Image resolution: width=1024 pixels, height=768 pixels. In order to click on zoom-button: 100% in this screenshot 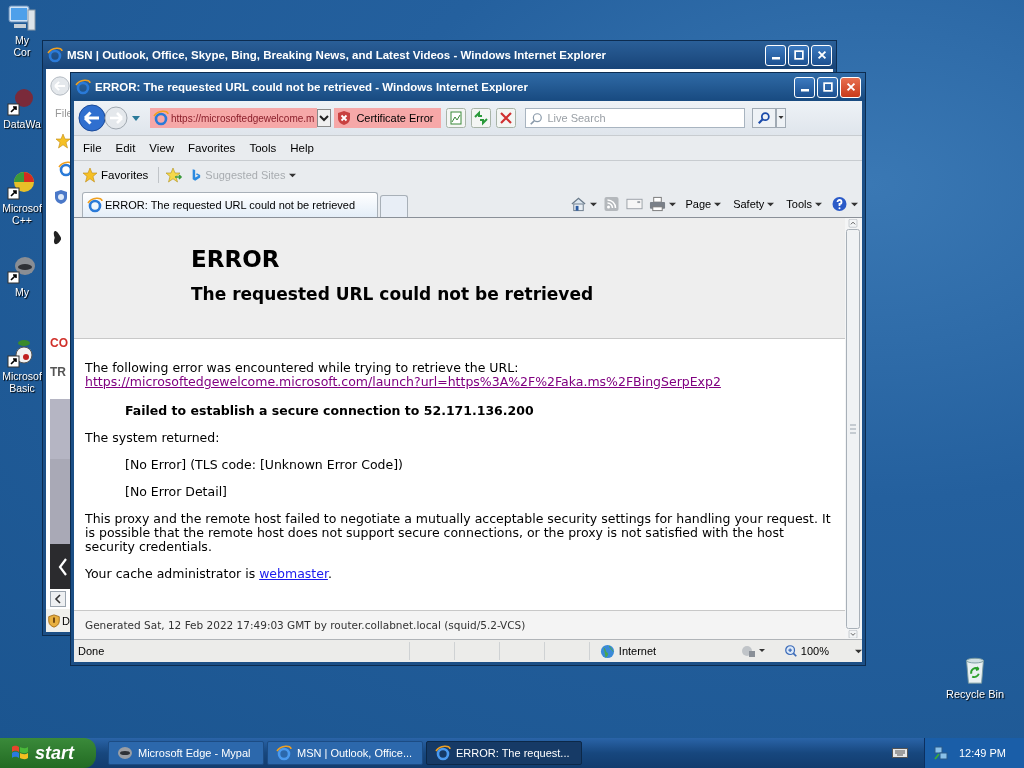, I will do `click(806, 651)`.